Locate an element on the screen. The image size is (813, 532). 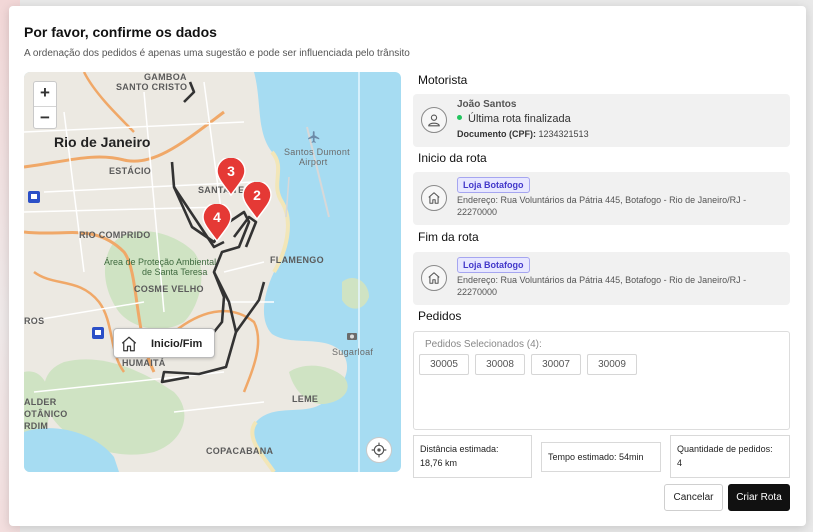
map-pin-stop: 2 is located at coordinates (257, 200).